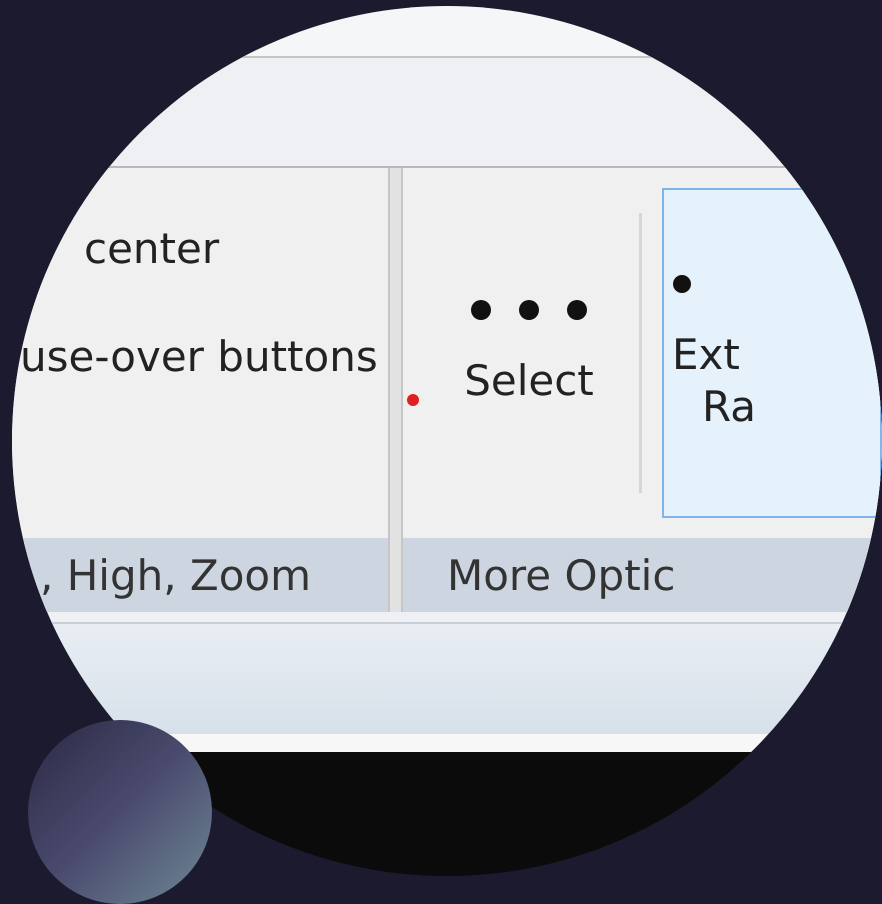 The image size is (882, 904). What do you see at coordinates (152, 249) in the screenshot?
I see `option-label: center` at bounding box center [152, 249].